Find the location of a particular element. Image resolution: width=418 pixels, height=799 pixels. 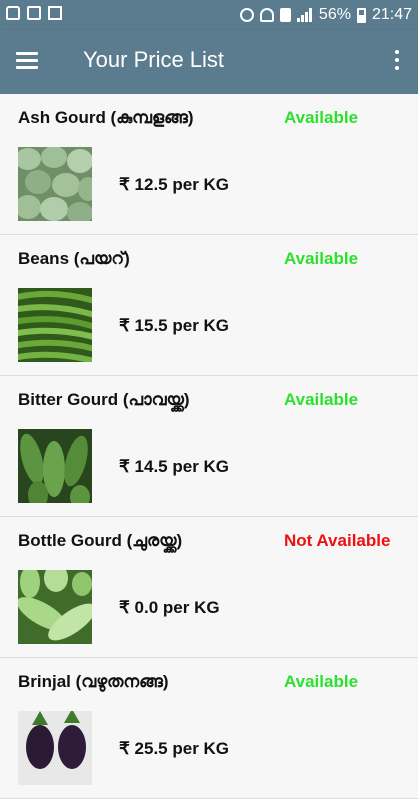

wifi-icon is located at coordinates (266, 15).